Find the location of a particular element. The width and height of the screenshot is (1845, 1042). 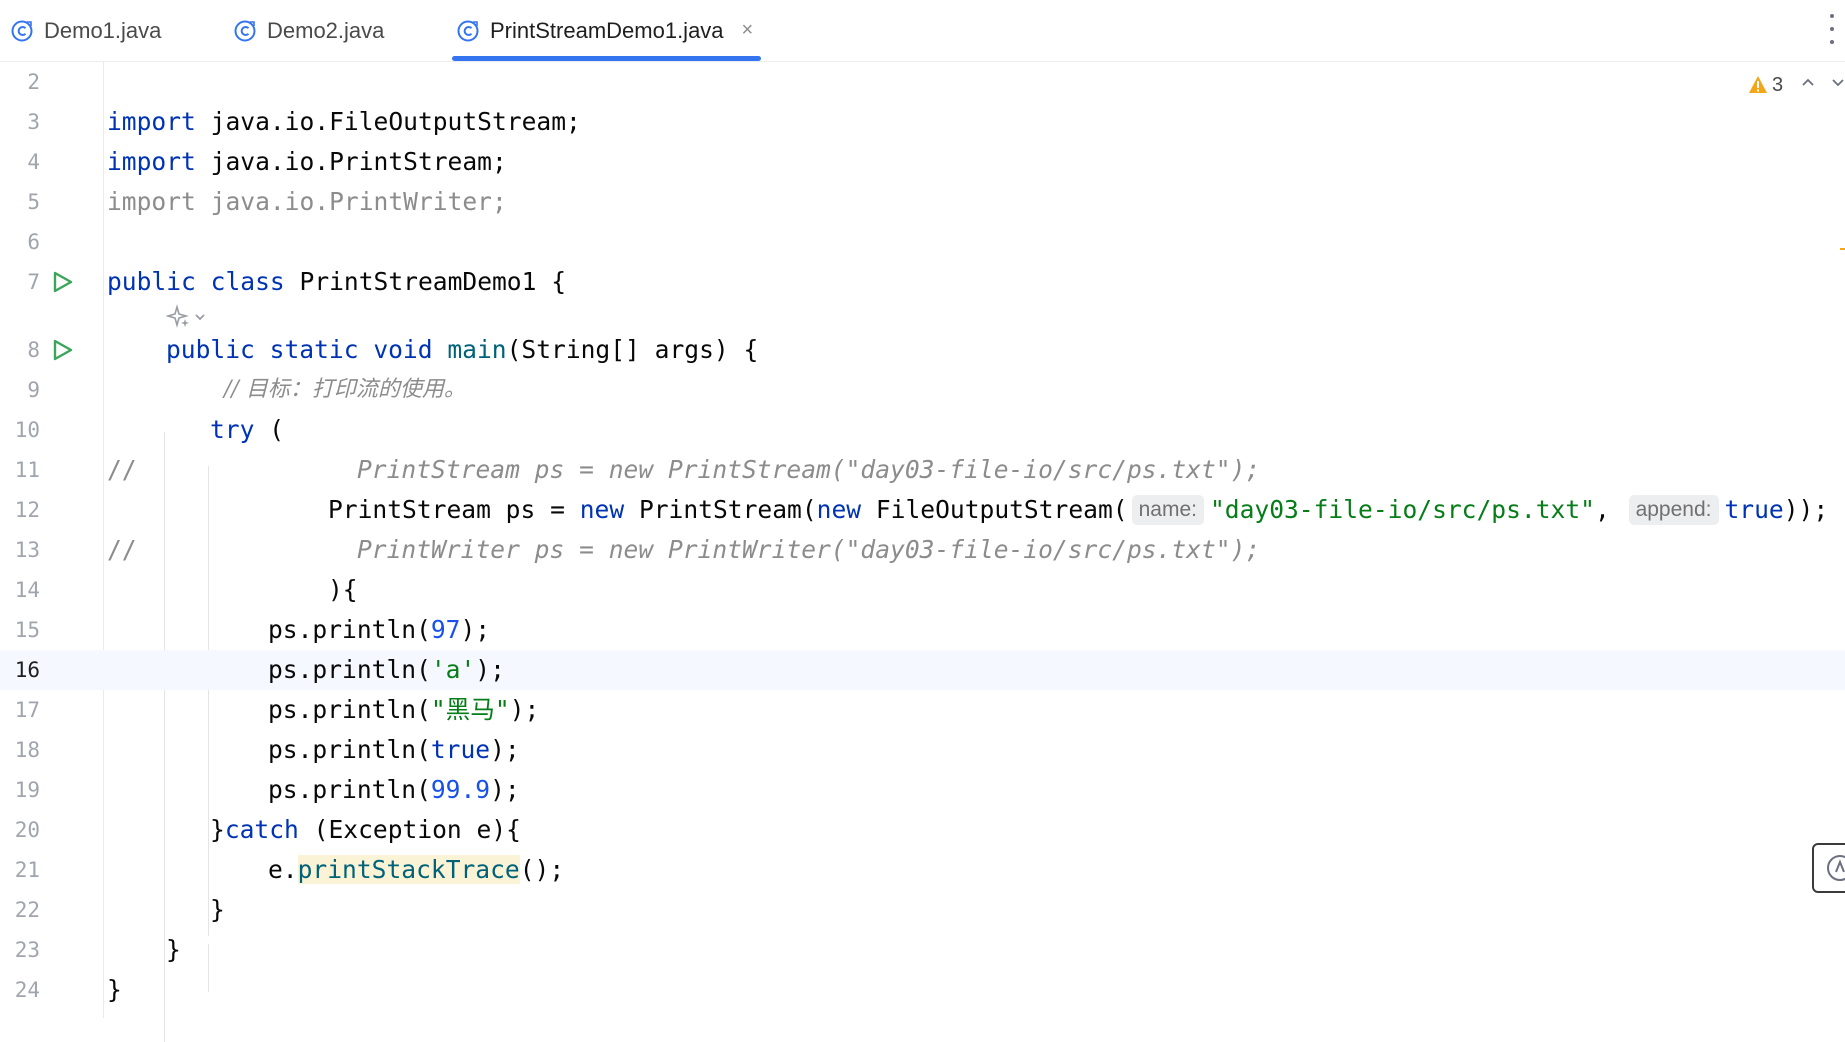

inspection-widget: 3 is located at coordinates (1765, 85).